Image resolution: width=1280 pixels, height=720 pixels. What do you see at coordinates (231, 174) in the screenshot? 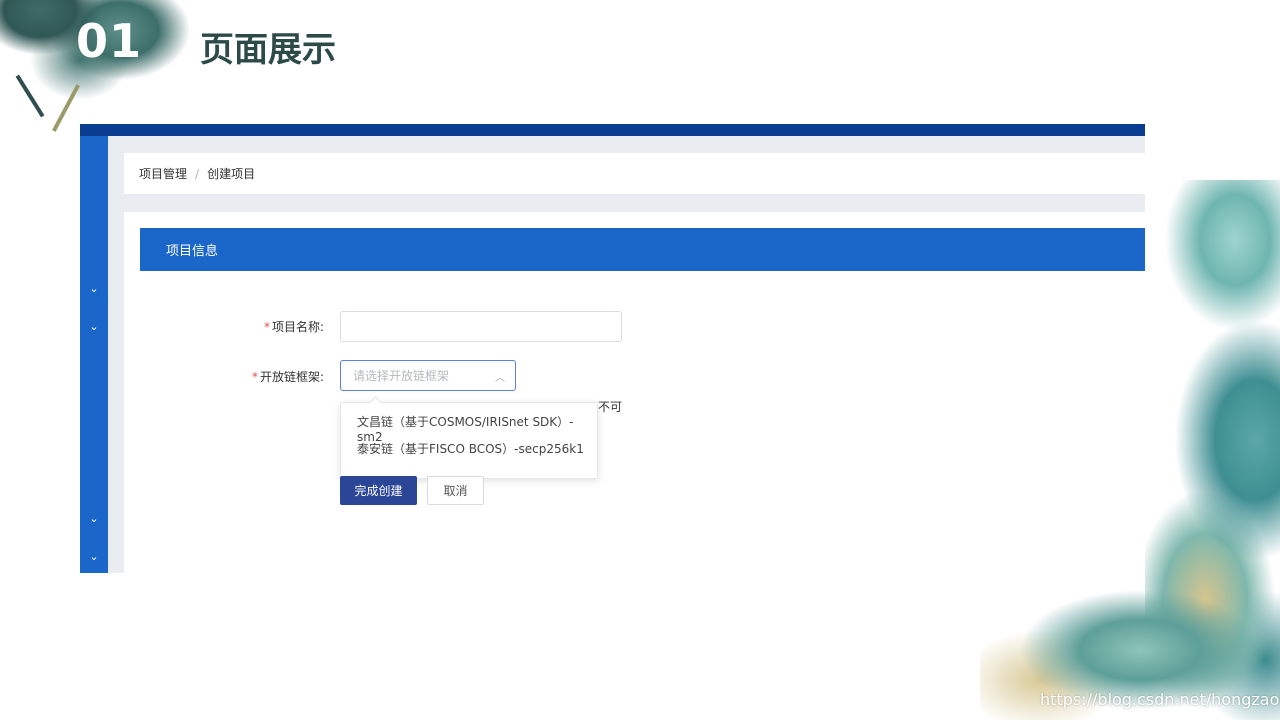
I see `breadcrumb-item-create-project: 创建项目` at bounding box center [231, 174].